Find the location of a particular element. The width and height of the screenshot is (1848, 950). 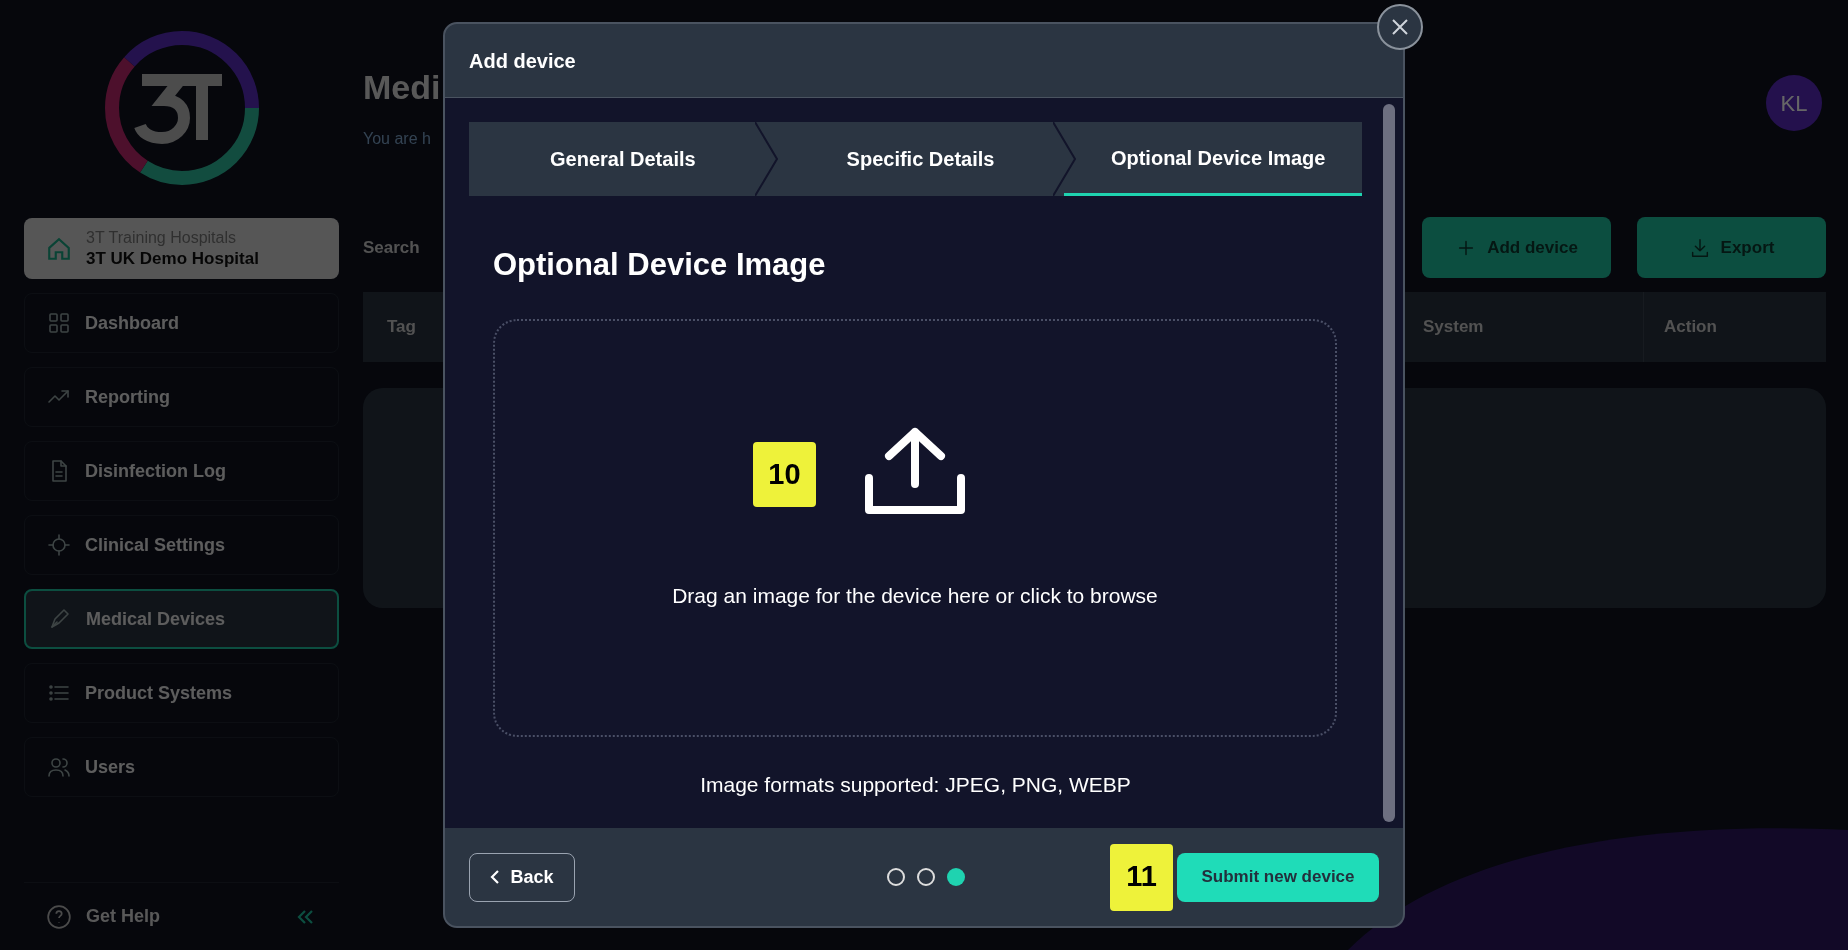

help-icon is located at coordinates (59, 916).